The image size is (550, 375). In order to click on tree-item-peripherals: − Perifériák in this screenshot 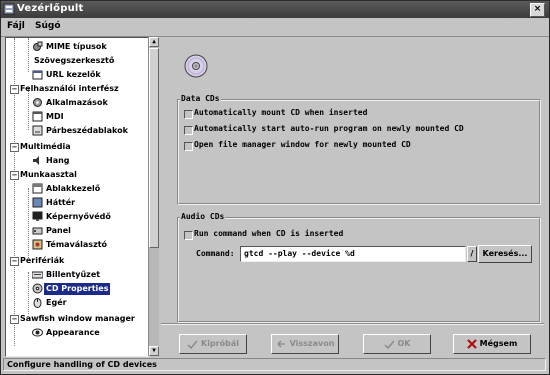, I will do `click(77, 261)`.